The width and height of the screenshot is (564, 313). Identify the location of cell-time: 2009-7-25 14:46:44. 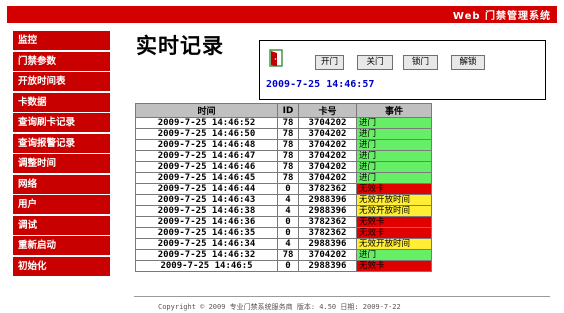
(206, 189).